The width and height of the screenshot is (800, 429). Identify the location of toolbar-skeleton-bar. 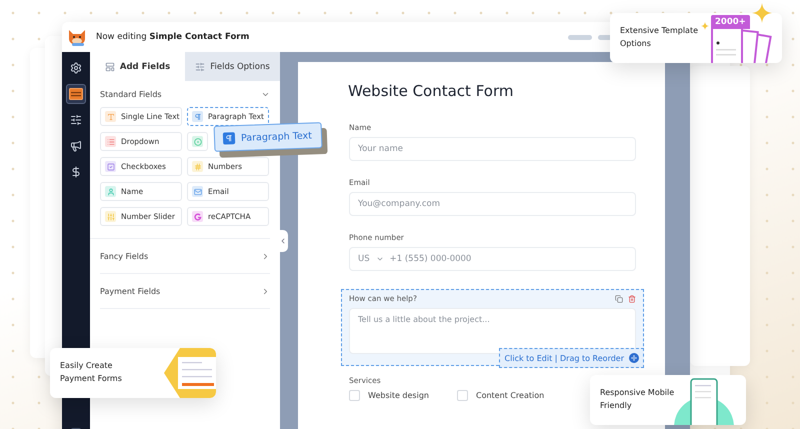
(580, 37).